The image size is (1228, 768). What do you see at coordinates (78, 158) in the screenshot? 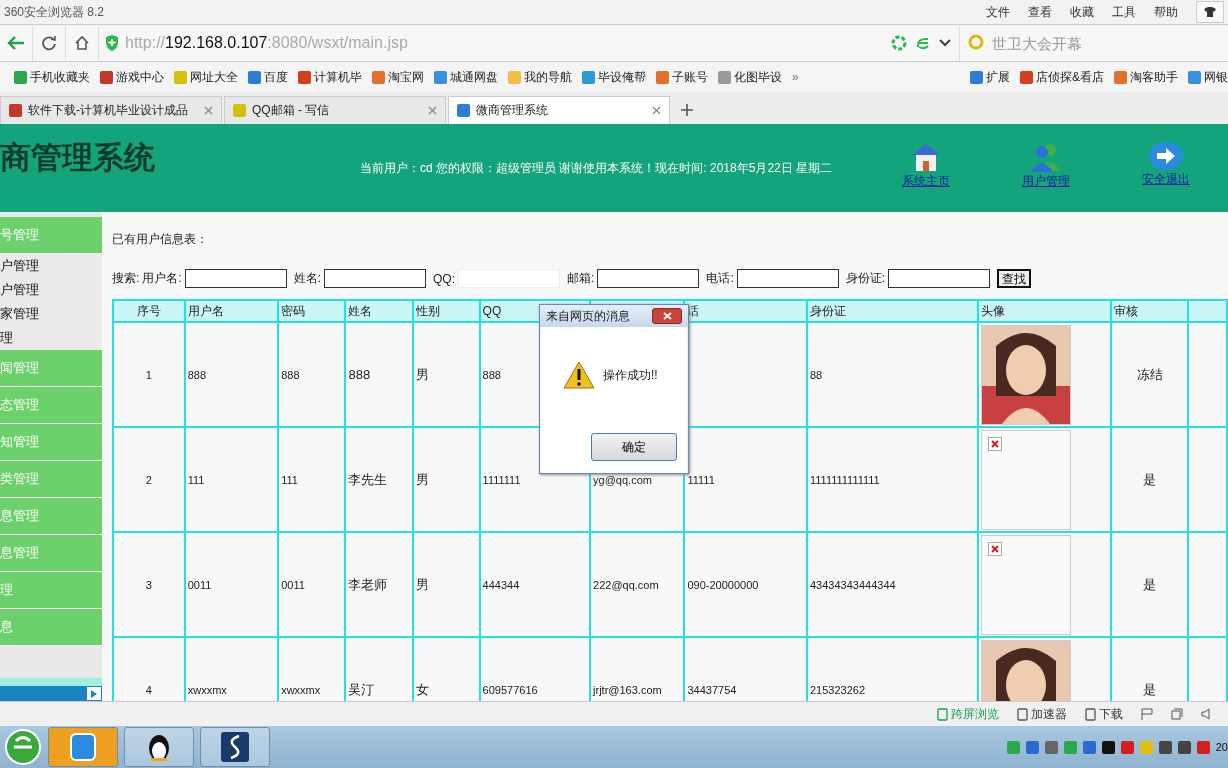
I see `app-title: 商管理系统` at bounding box center [78, 158].